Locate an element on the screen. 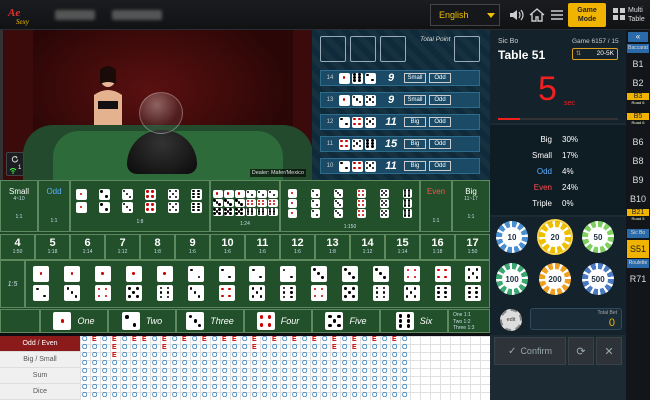 The image size is (650, 400). table-item-b6: B6 is located at coordinates (638, 142).